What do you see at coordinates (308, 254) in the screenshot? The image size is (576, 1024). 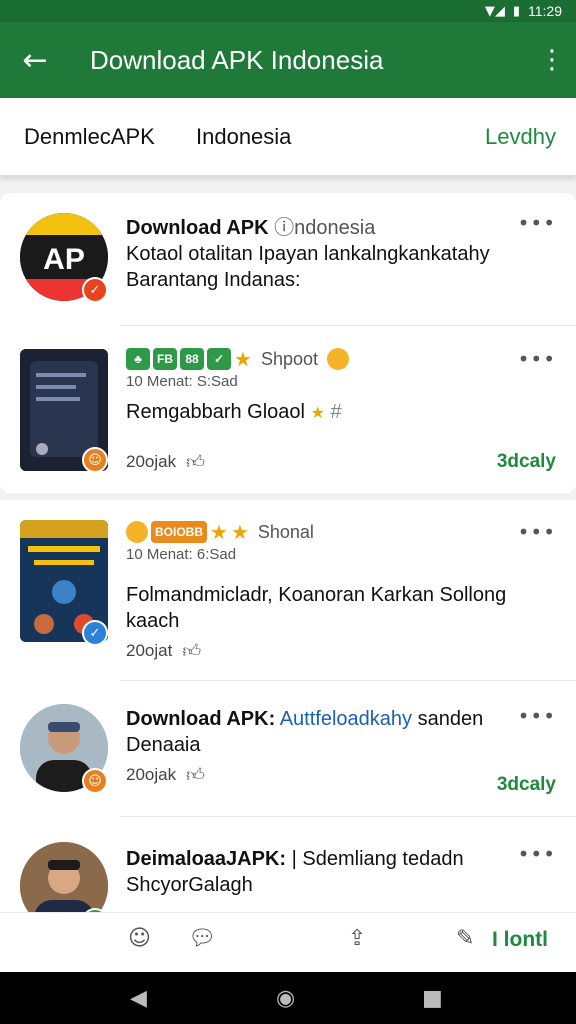 I see `post-description: Kotaol otalitan Ipayan lankalngkankatahy` at bounding box center [308, 254].